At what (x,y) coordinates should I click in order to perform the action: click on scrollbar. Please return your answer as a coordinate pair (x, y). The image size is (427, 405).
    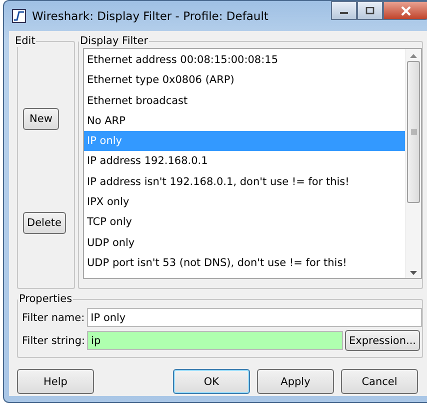
    Looking at the image, I should click on (413, 163).